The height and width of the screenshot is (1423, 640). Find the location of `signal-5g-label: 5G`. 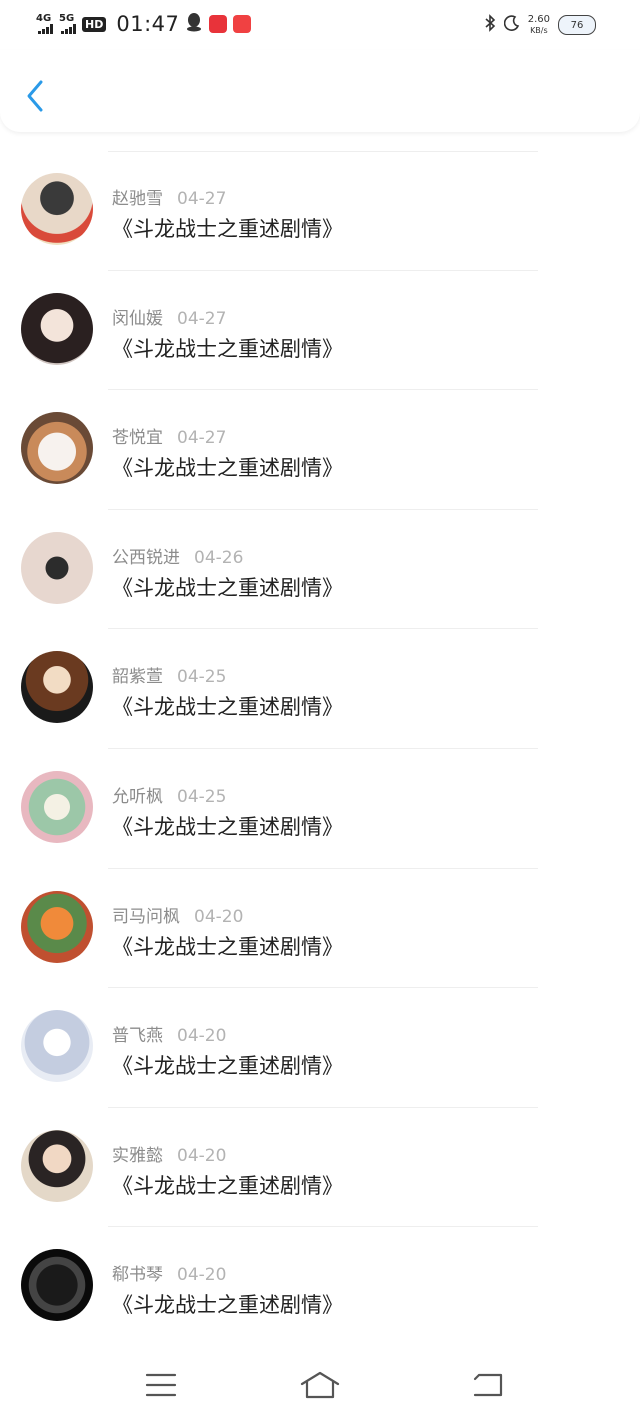

signal-5g-label: 5G is located at coordinates (67, 18).